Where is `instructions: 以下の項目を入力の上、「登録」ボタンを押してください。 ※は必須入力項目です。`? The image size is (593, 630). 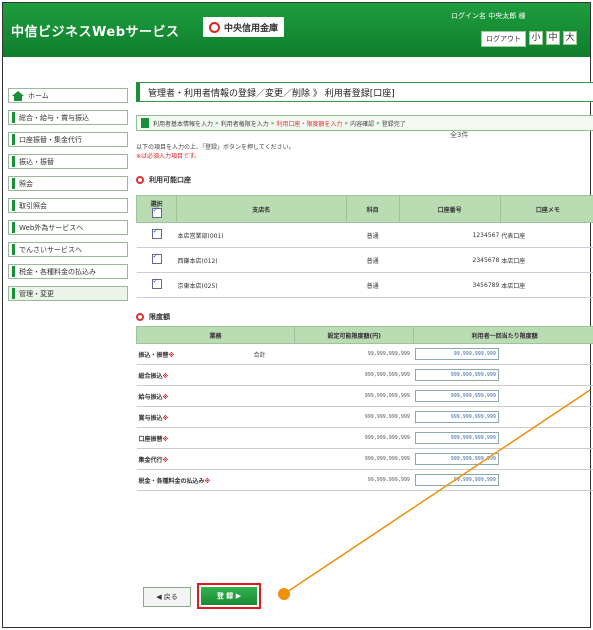
instructions: 以下の項目を入力の上、「登録」ボタンを押してください。 ※は必須入力項目です。 is located at coordinates (364, 152).